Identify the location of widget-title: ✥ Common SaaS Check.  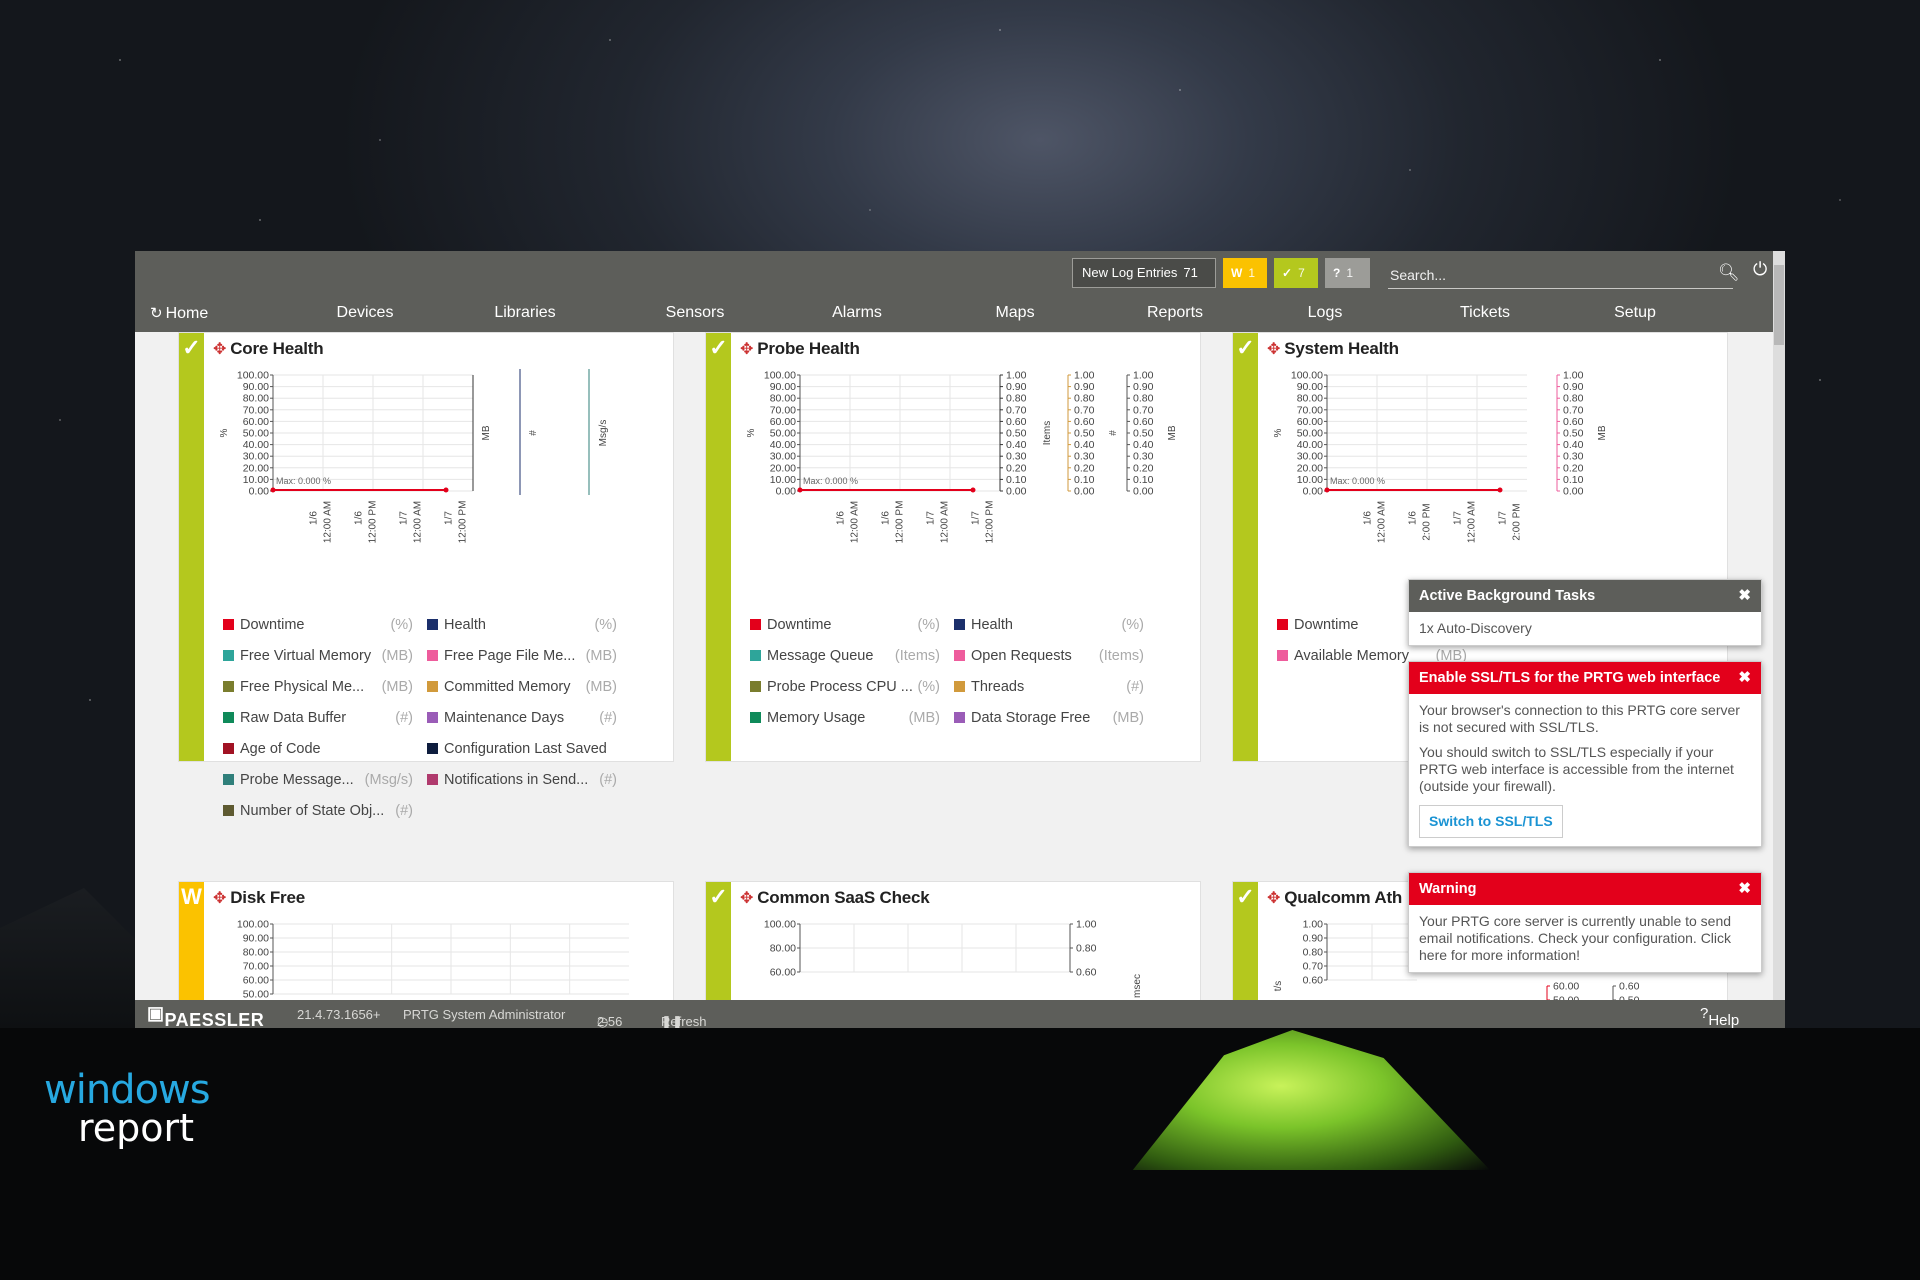
(835, 898).